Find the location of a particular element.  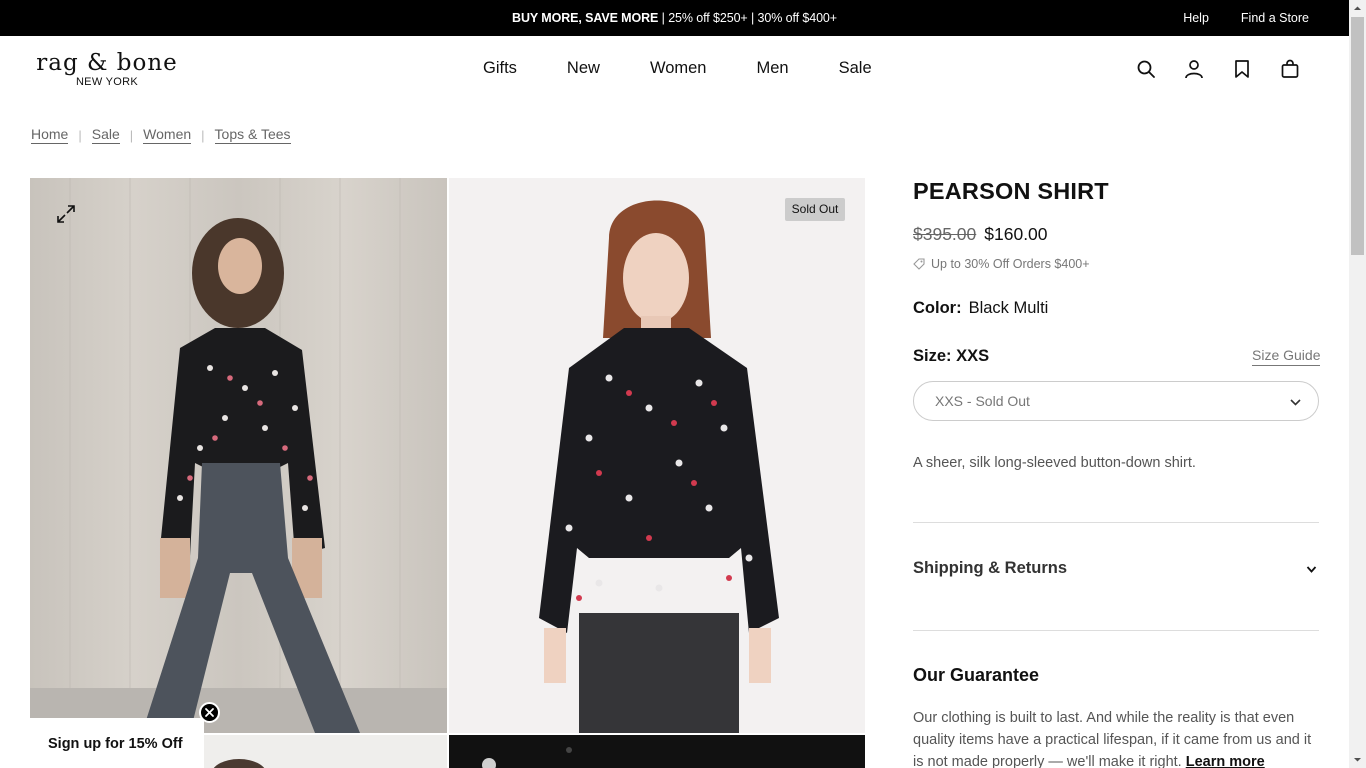

scroll-up-arrow-icon is located at coordinates (1357, 8).